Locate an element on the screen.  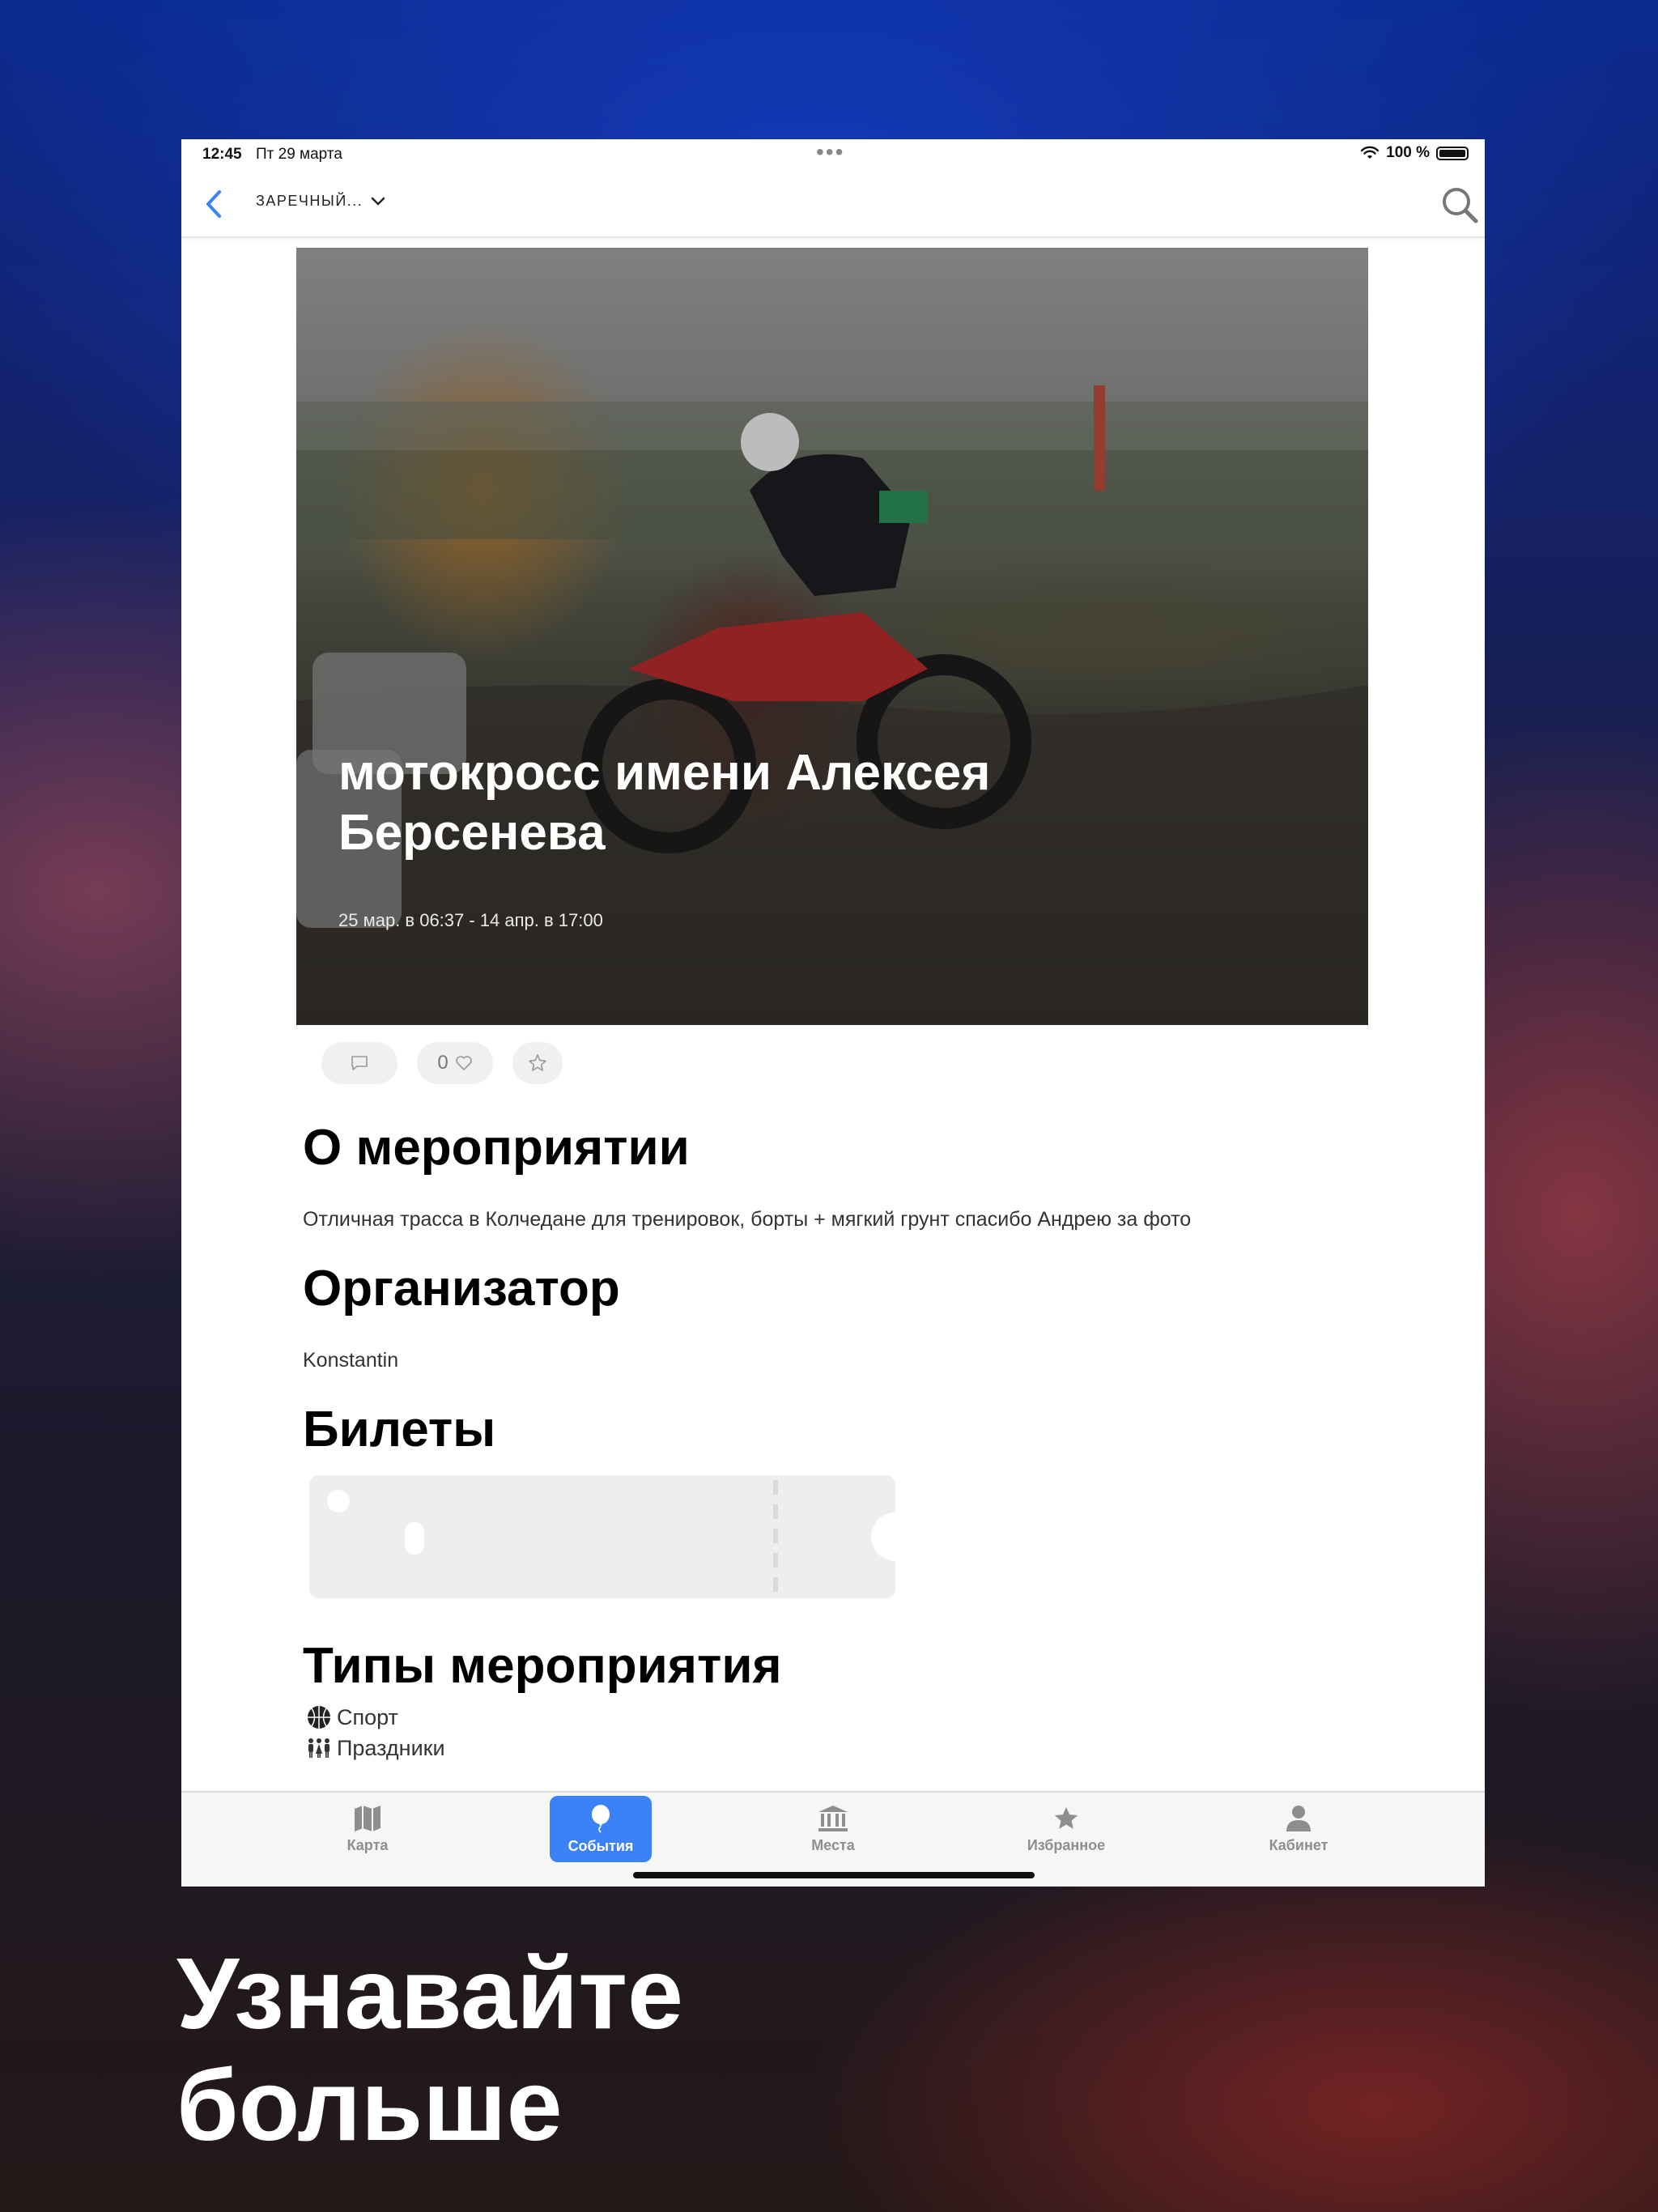
tab-cabinet-label: Кабинет is located at coordinates (1299, 1845).